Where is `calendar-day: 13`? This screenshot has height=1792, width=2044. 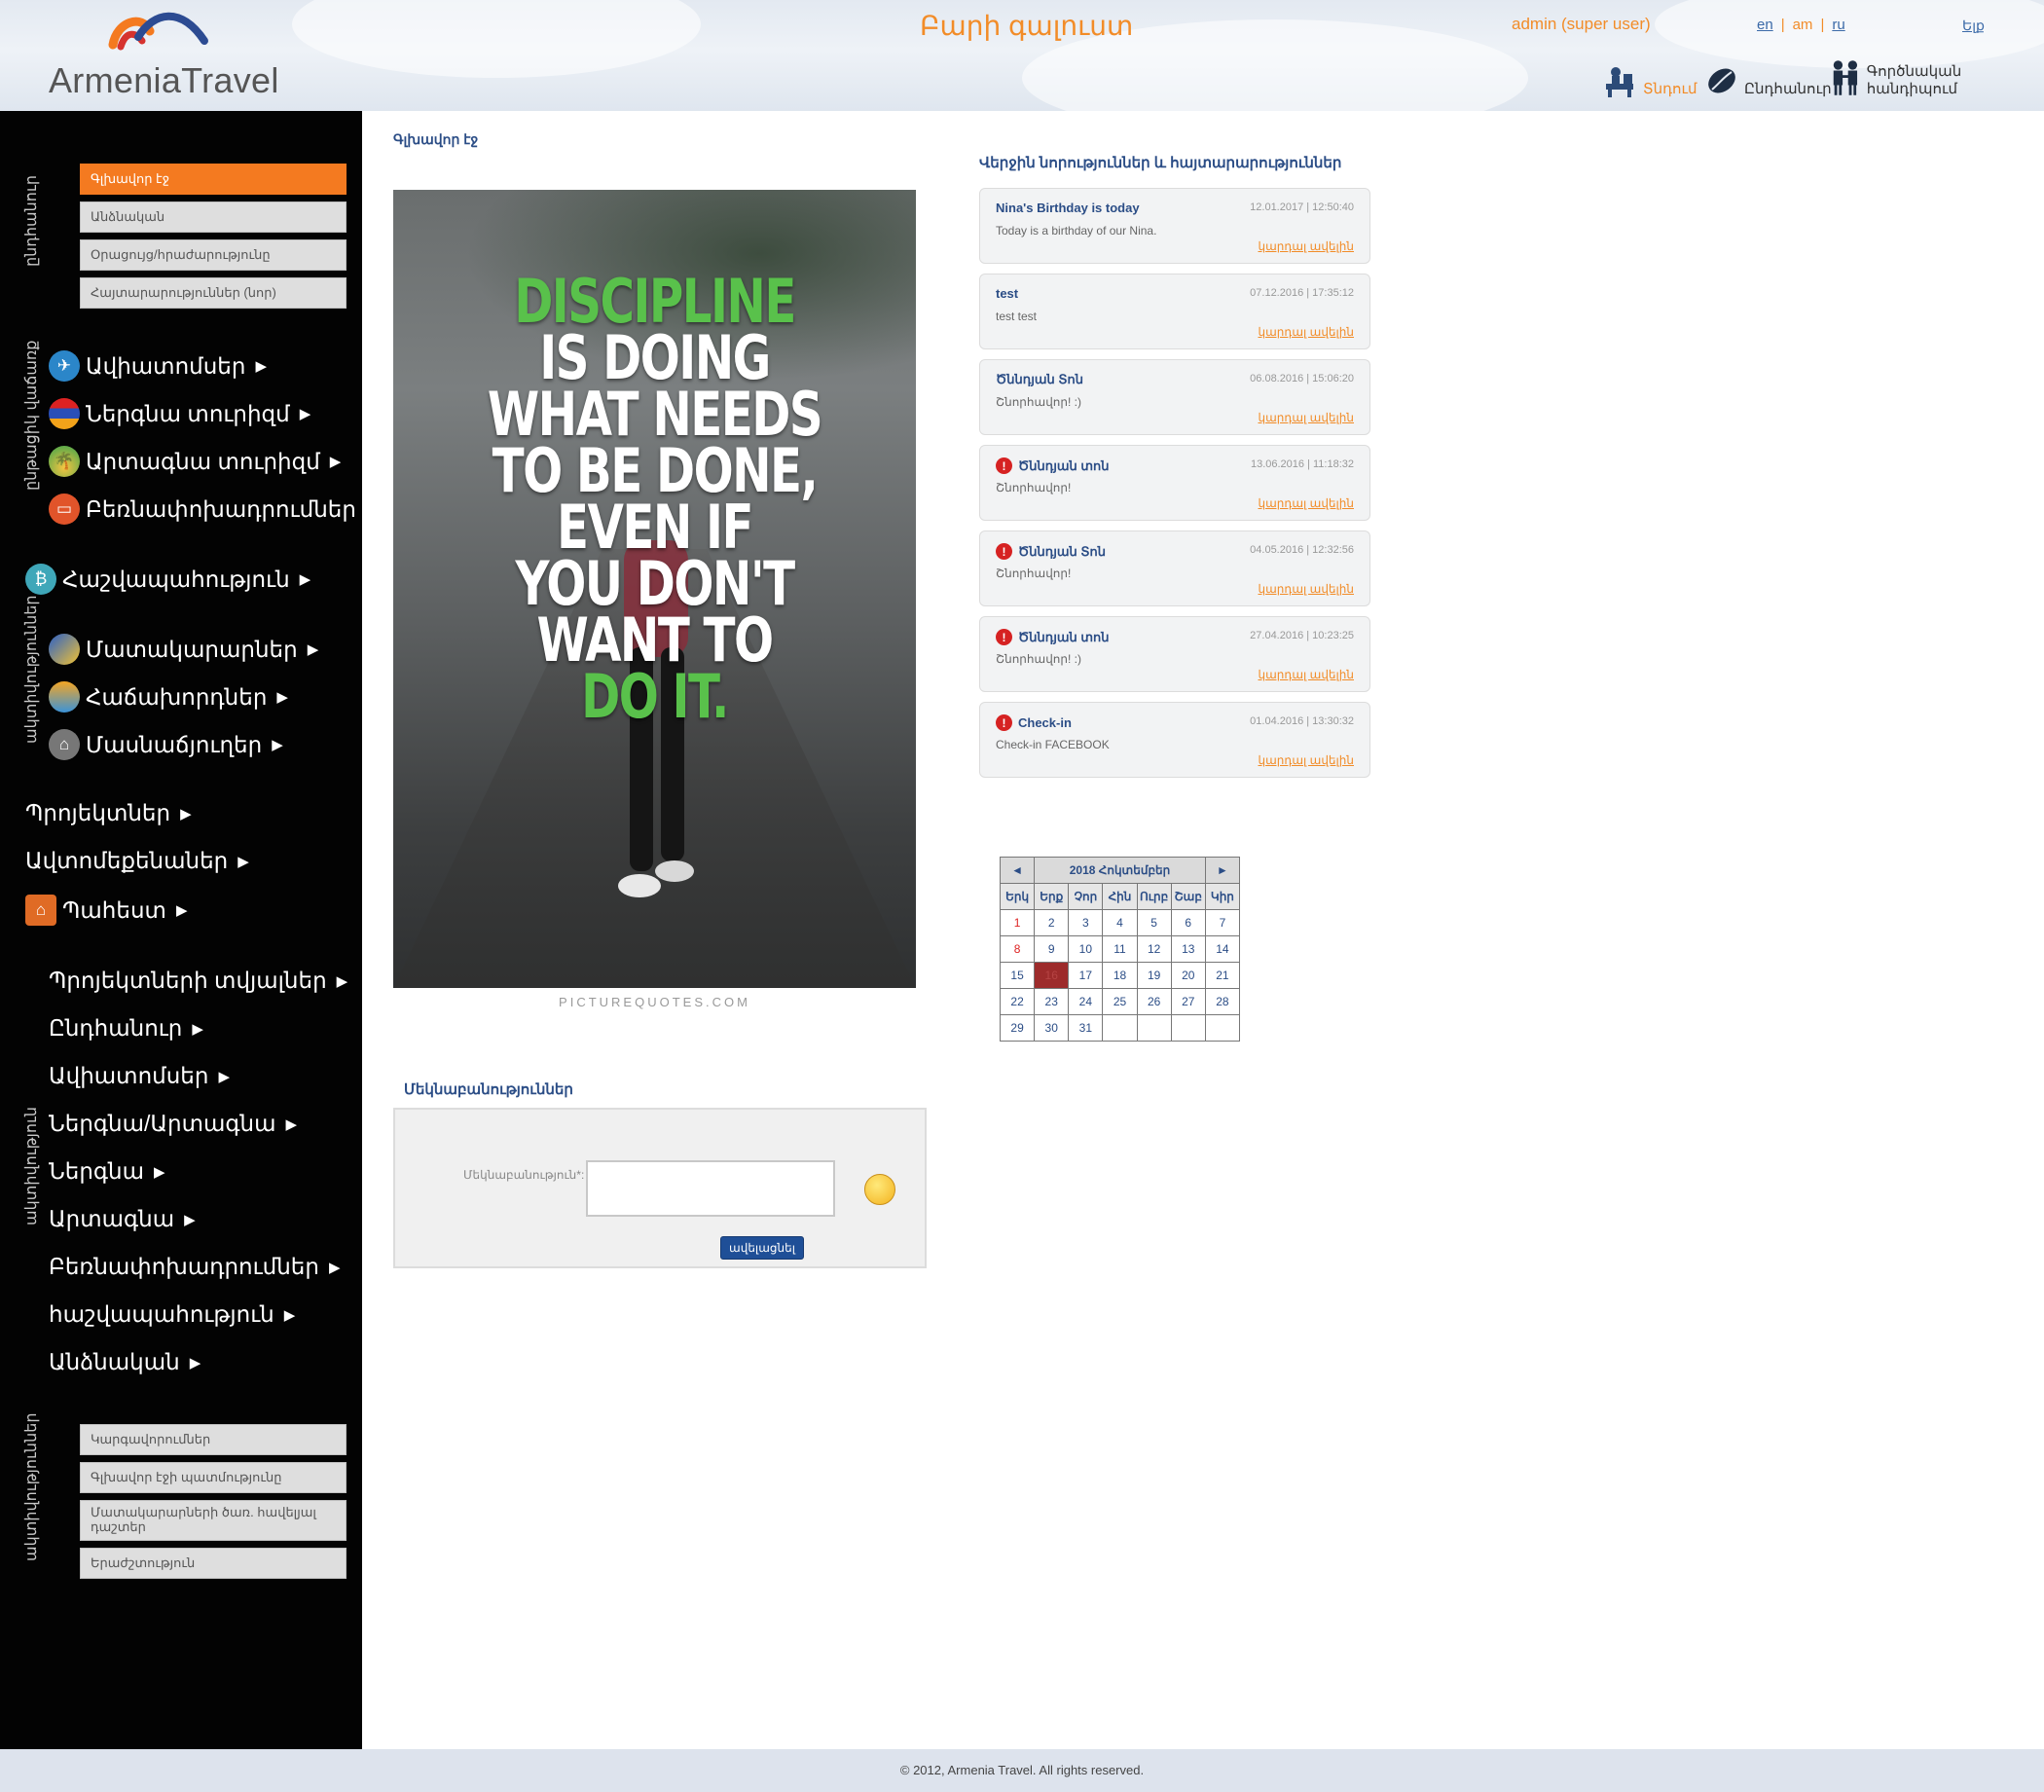 calendar-day: 13 is located at coordinates (1188, 949).